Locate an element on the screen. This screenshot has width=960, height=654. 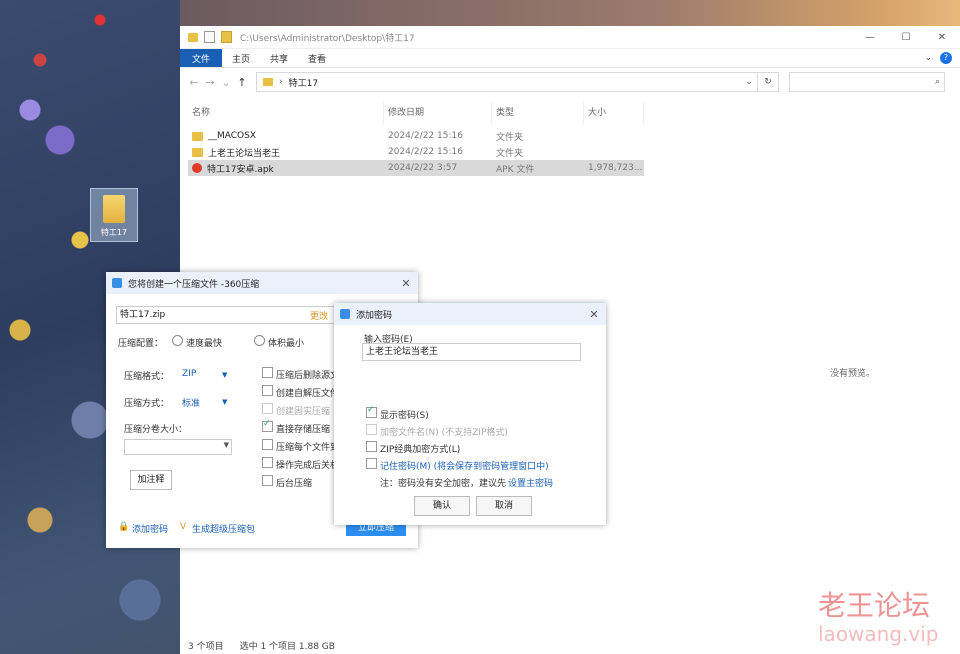
format-select: ZIP is located at coordinates (189, 374).